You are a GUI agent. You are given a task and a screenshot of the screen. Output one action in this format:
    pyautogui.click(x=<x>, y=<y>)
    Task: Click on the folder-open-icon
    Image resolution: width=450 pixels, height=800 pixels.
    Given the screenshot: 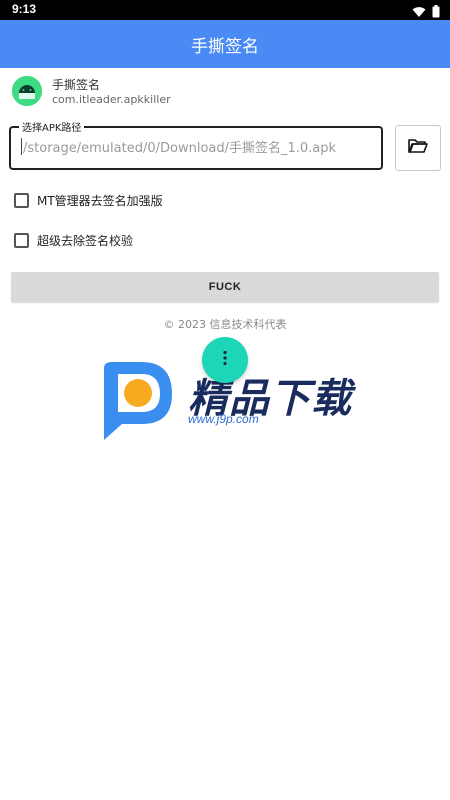 What is the action you would take?
    pyautogui.click(x=418, y=148)
    